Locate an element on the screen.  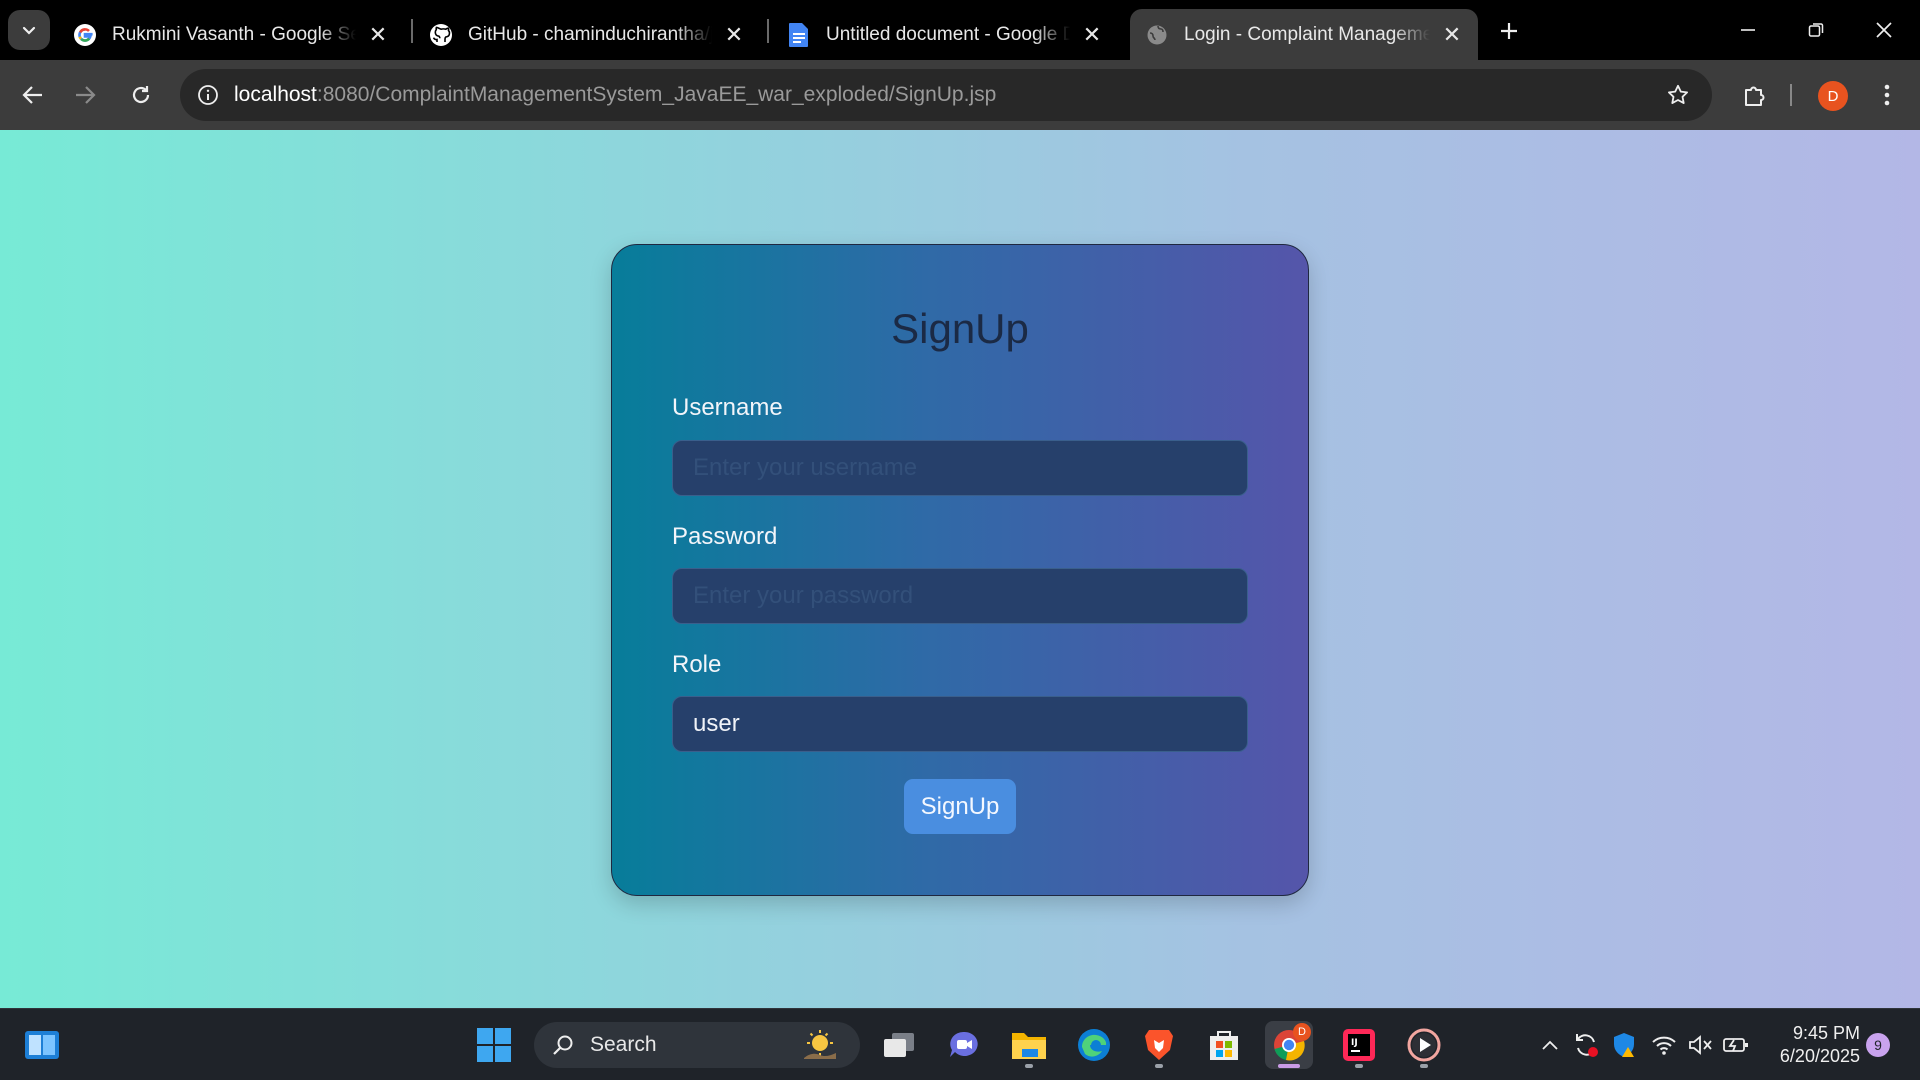
url-host: localhost is located at coordinates (275, 94).